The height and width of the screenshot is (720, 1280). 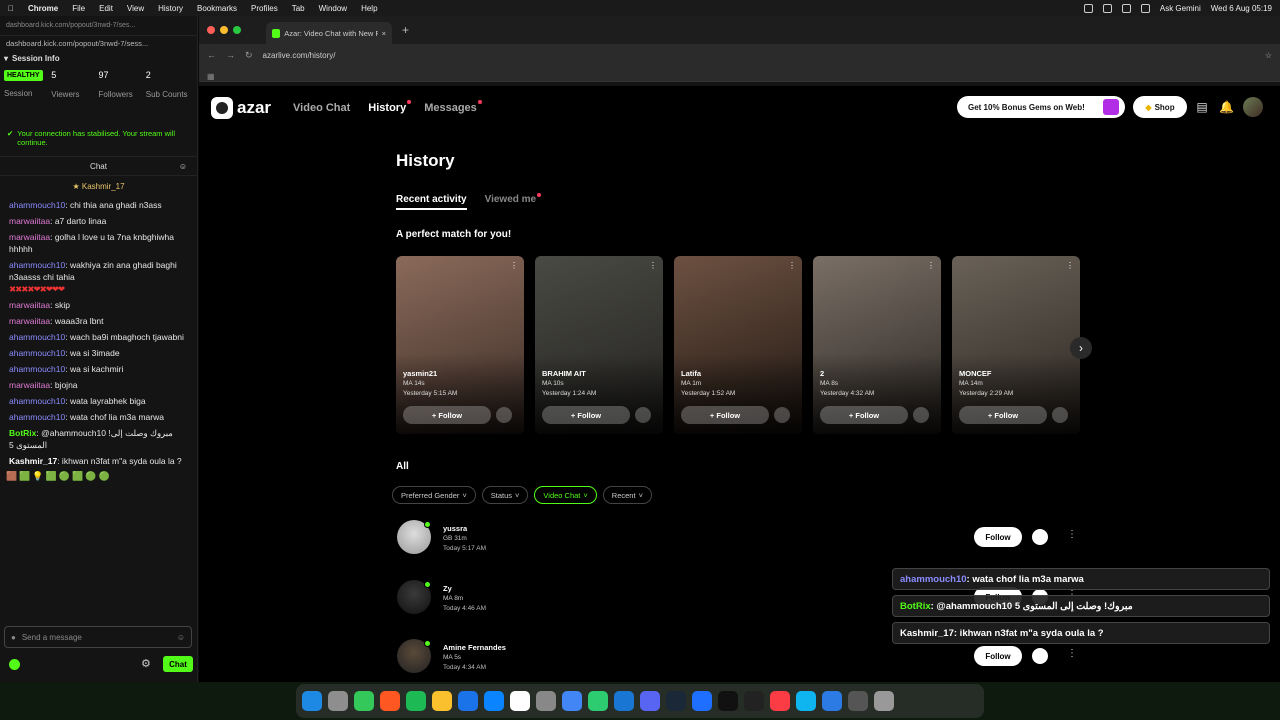 I want to click on menu-file: File, so click(x=78, y=8).